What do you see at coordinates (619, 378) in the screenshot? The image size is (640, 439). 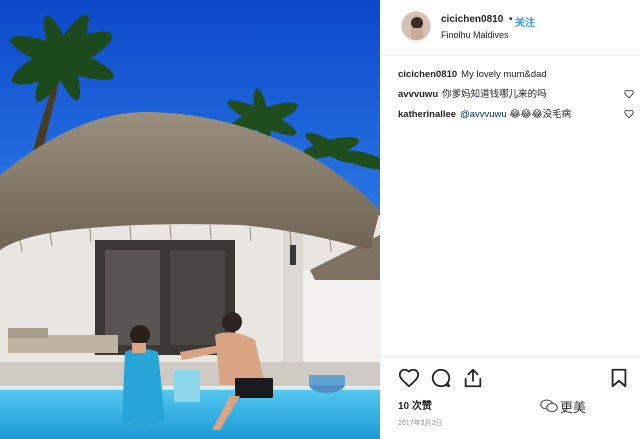 I see `bookmark-icon` at bounding box center [619, 378].